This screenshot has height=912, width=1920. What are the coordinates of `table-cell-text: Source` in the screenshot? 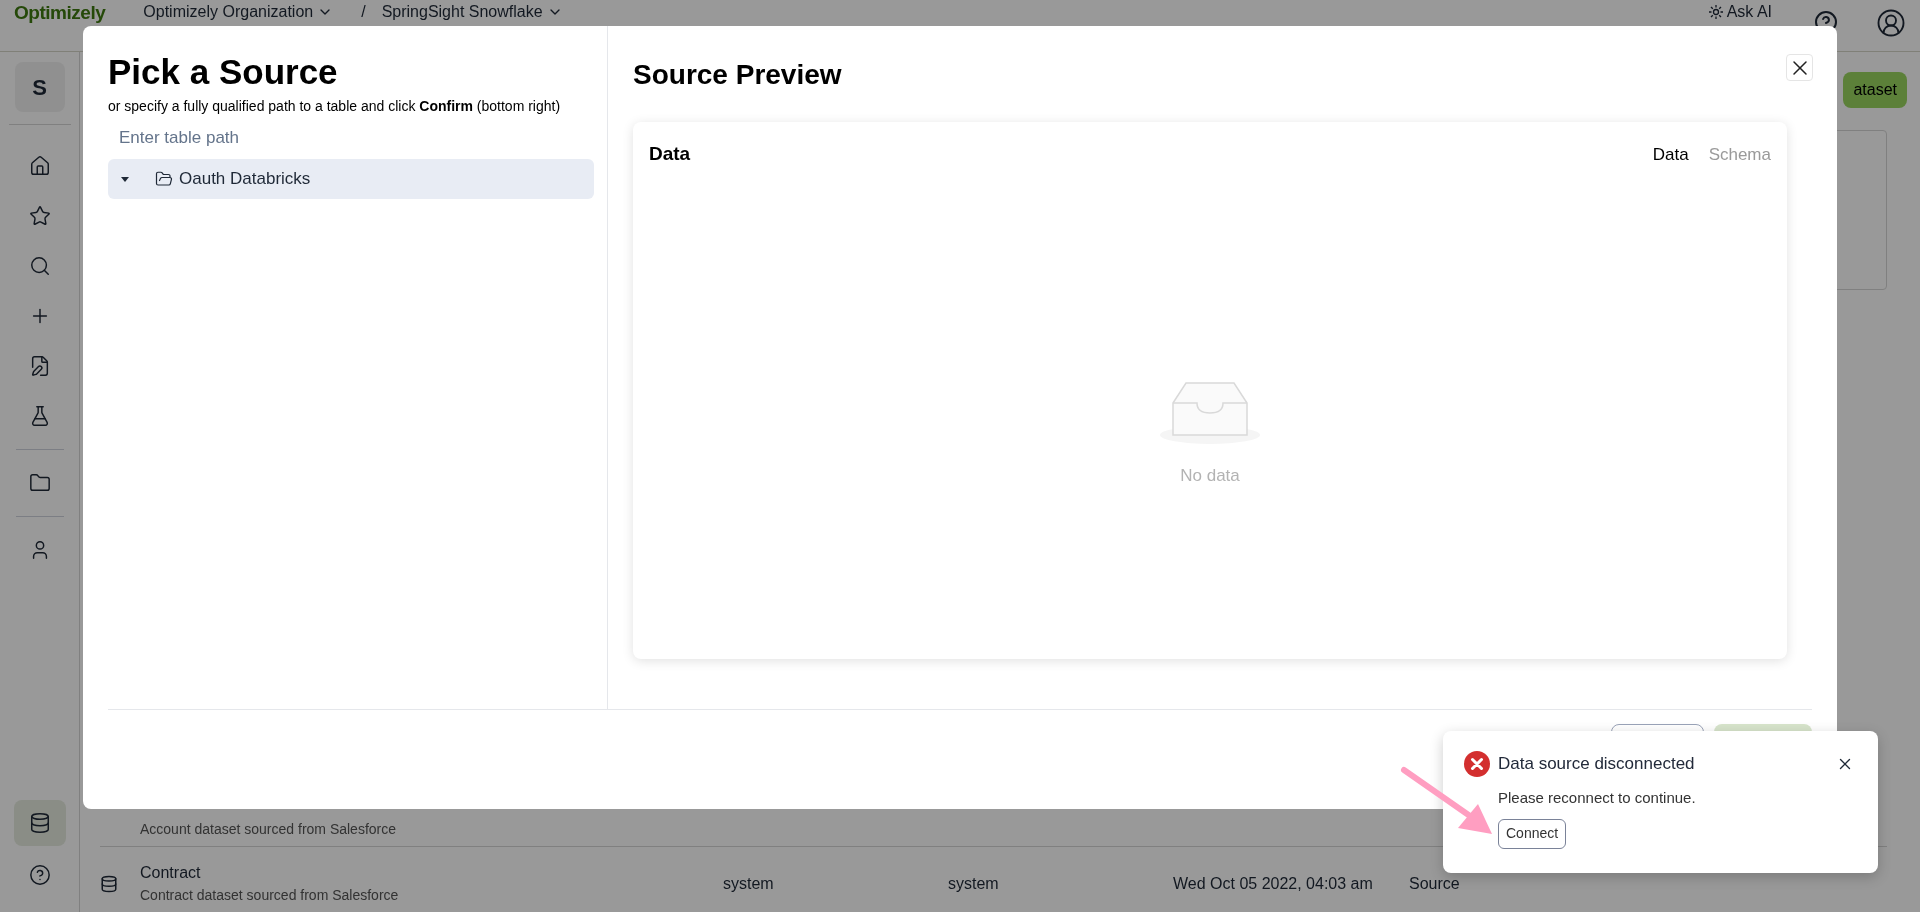 It's located at (1434, 883).